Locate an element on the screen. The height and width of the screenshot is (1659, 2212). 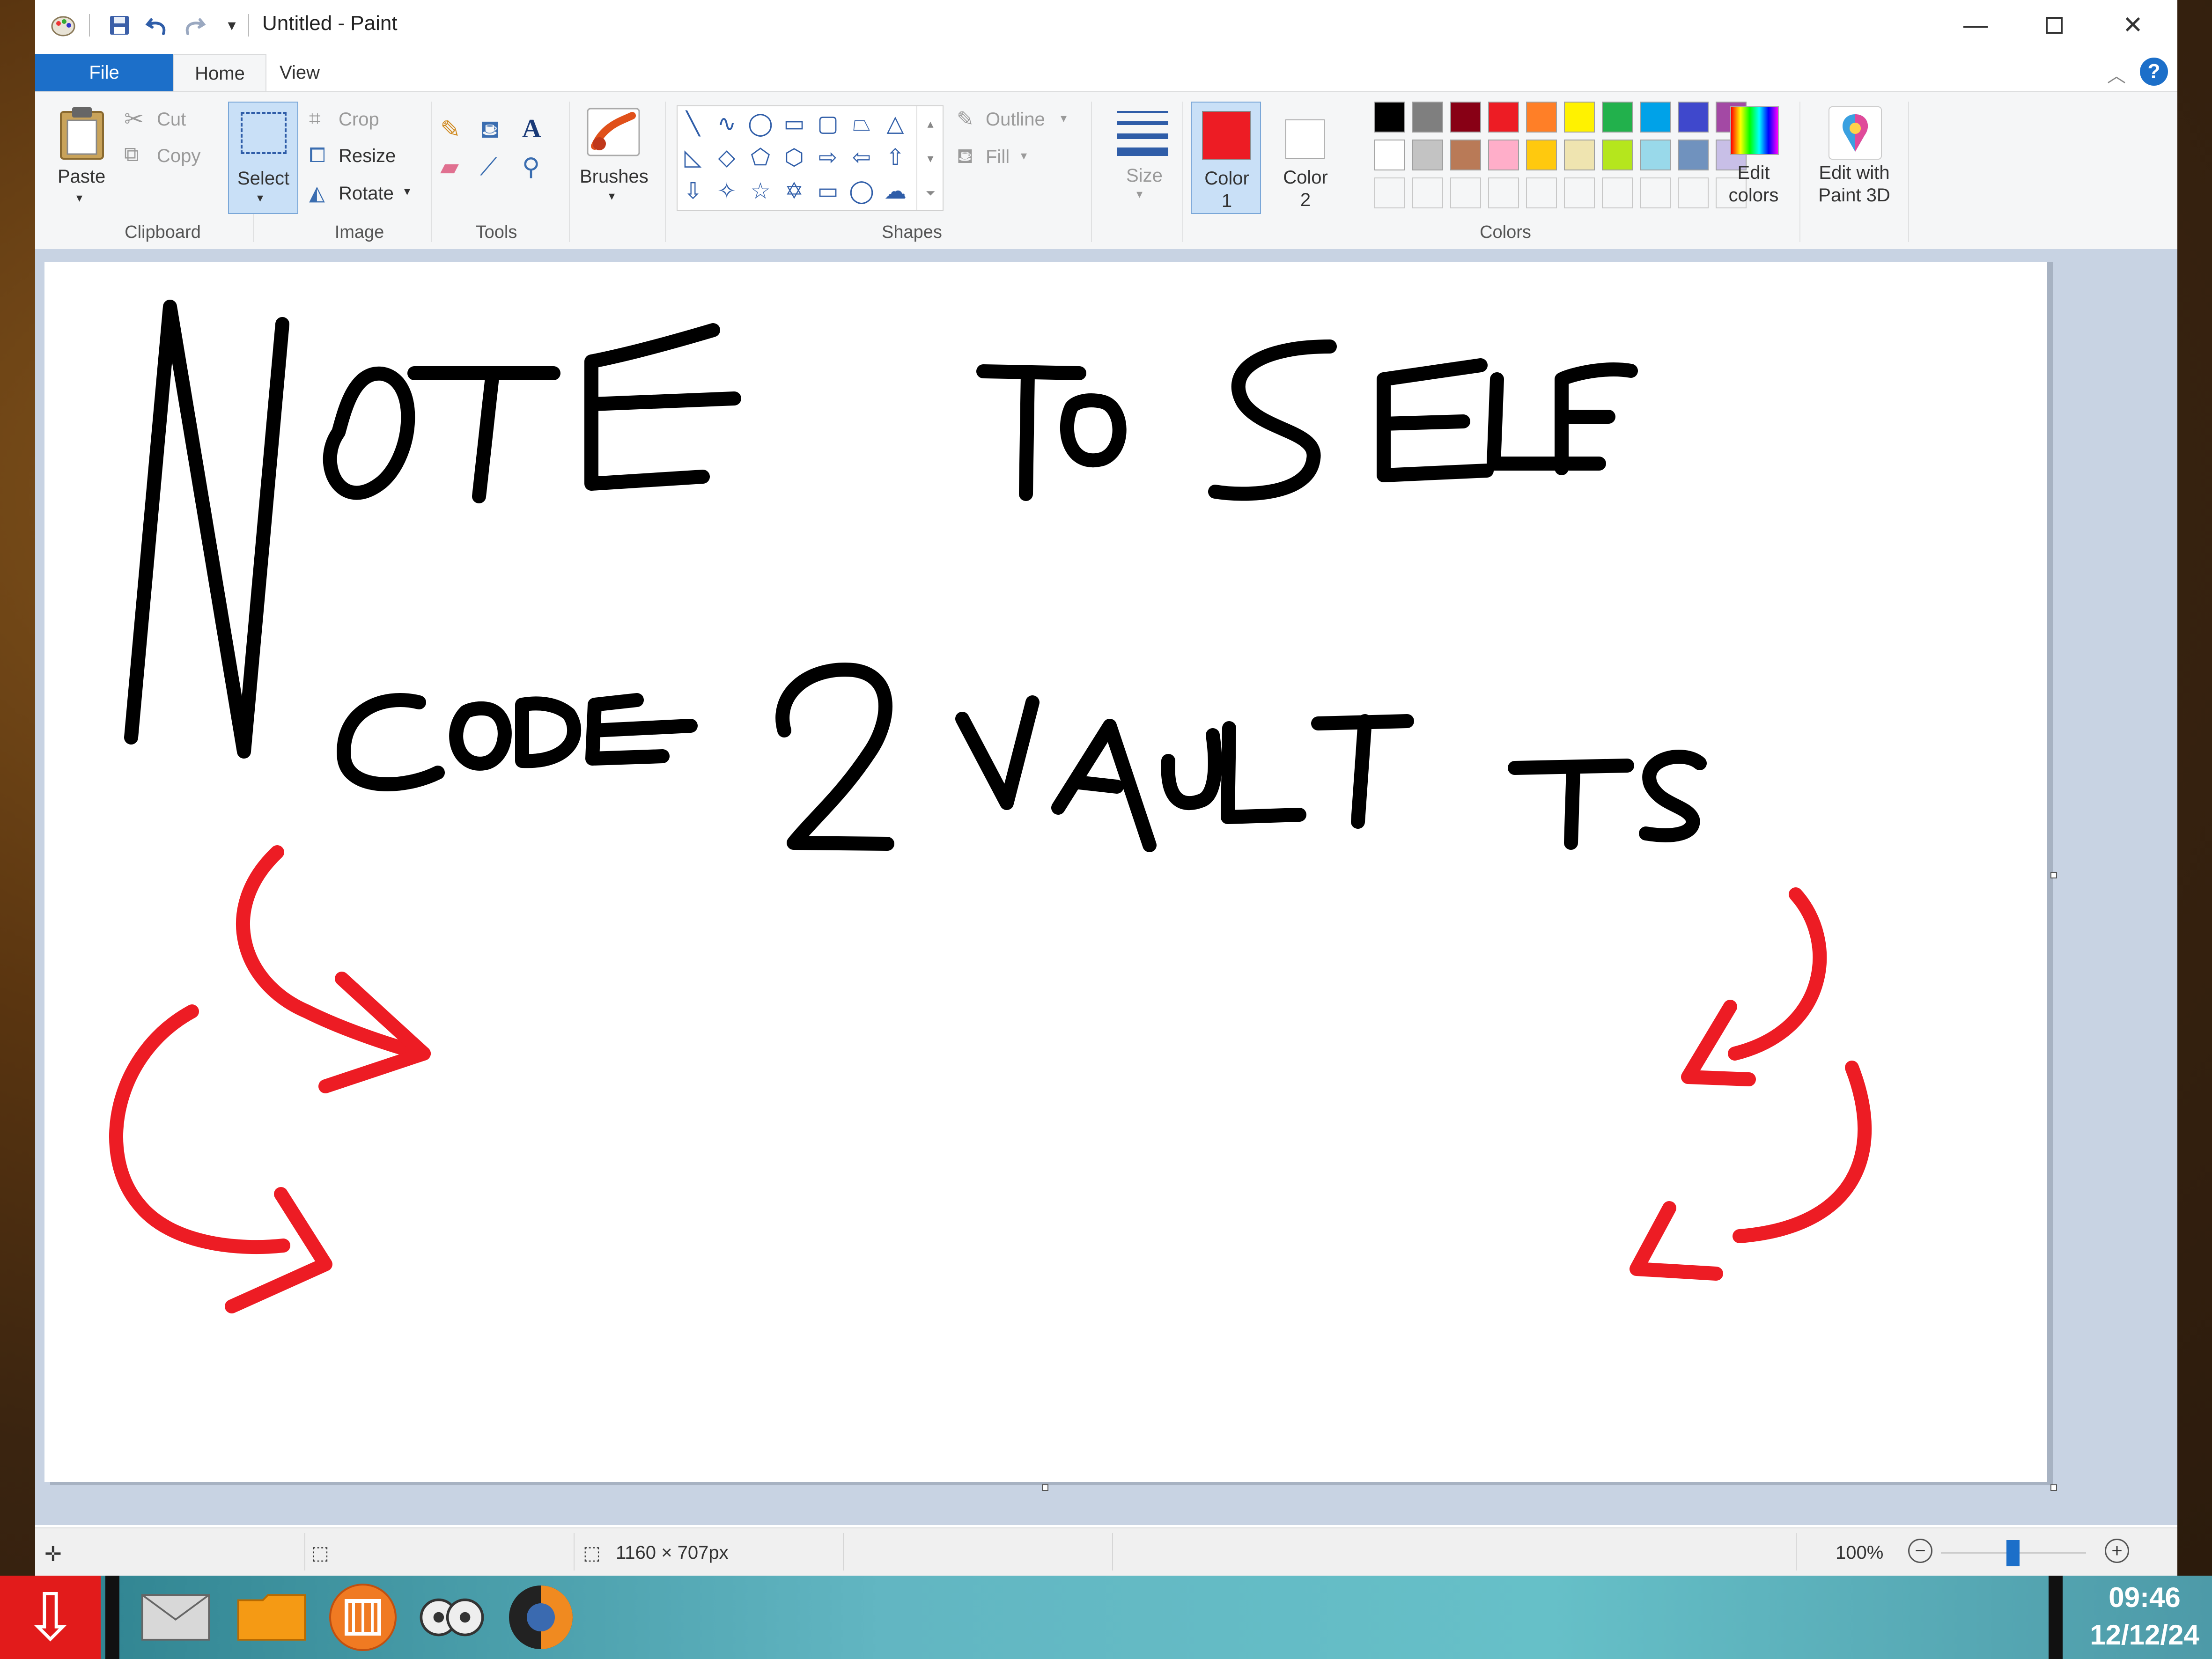
help-icon: ? is located at coordinates (2154, 72).